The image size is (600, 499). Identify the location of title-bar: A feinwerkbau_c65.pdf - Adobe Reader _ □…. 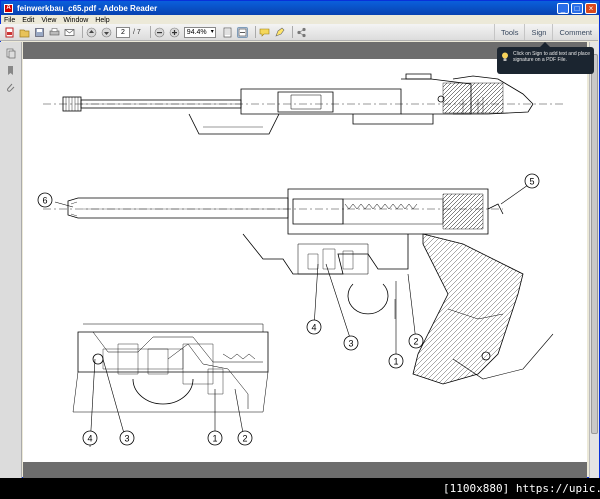
(300, 8).